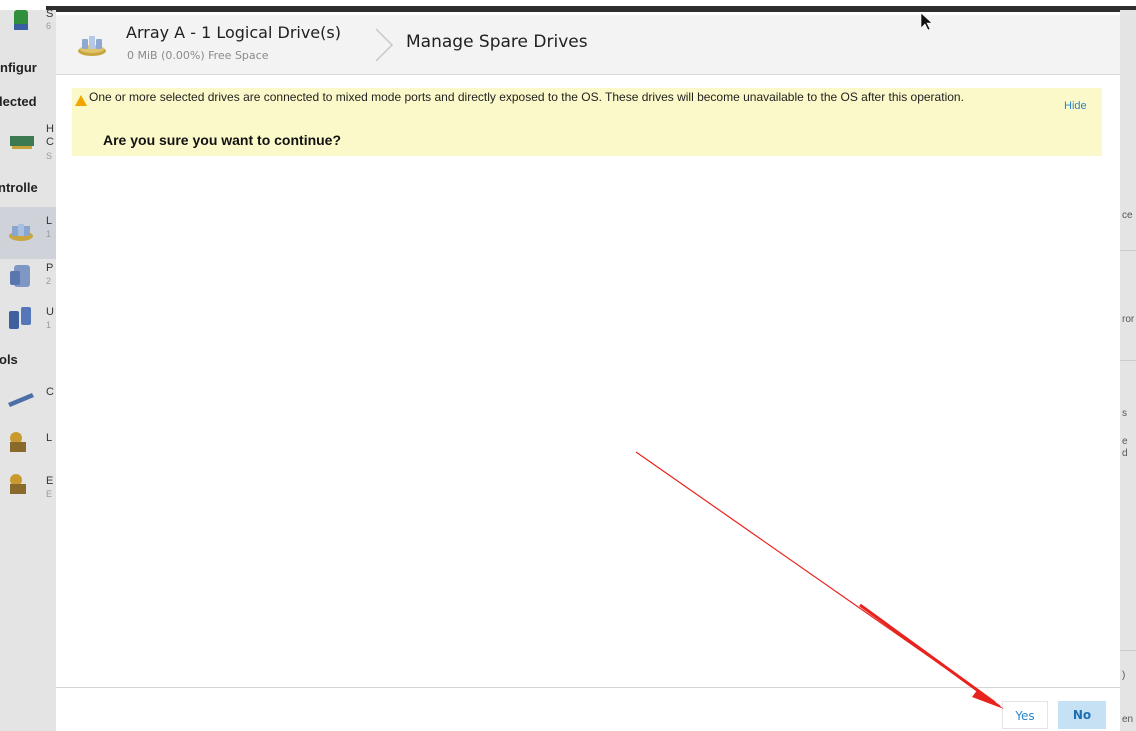 This screenshot has width=1136, height=731. Describe the element at coordinates (49, 234) in the screenshot. I see `bg-item-3-line2: 1` at that location.